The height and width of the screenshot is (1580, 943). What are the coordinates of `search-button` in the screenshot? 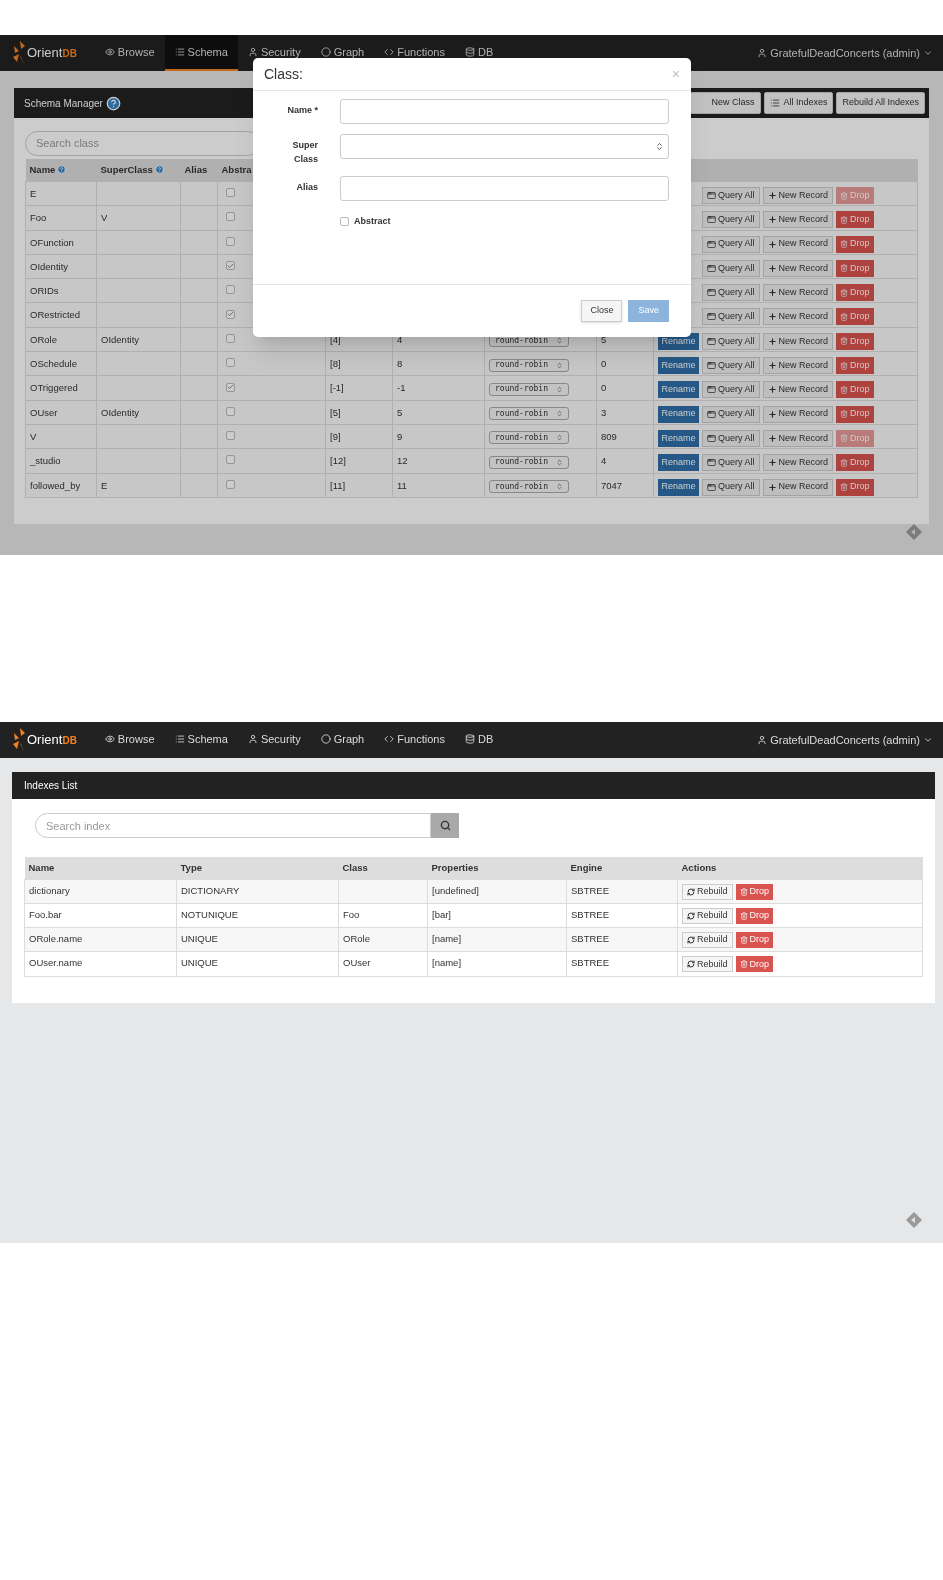 It's located at (445, 825).